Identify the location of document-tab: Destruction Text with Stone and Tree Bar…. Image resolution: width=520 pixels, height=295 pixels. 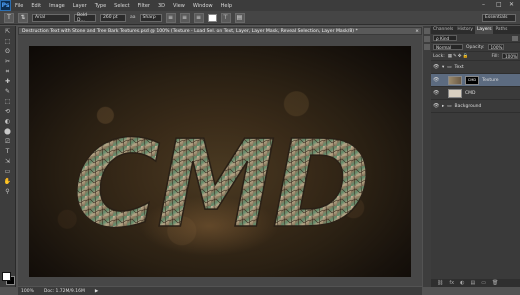
(220, 31).